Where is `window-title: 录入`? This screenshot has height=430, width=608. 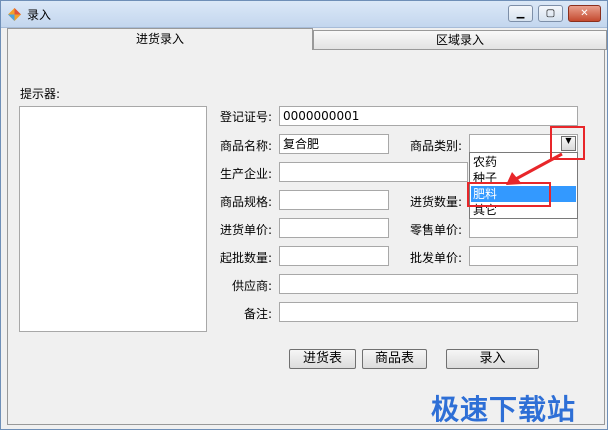 window-title: 录入 is located at coordinates (39, 15).